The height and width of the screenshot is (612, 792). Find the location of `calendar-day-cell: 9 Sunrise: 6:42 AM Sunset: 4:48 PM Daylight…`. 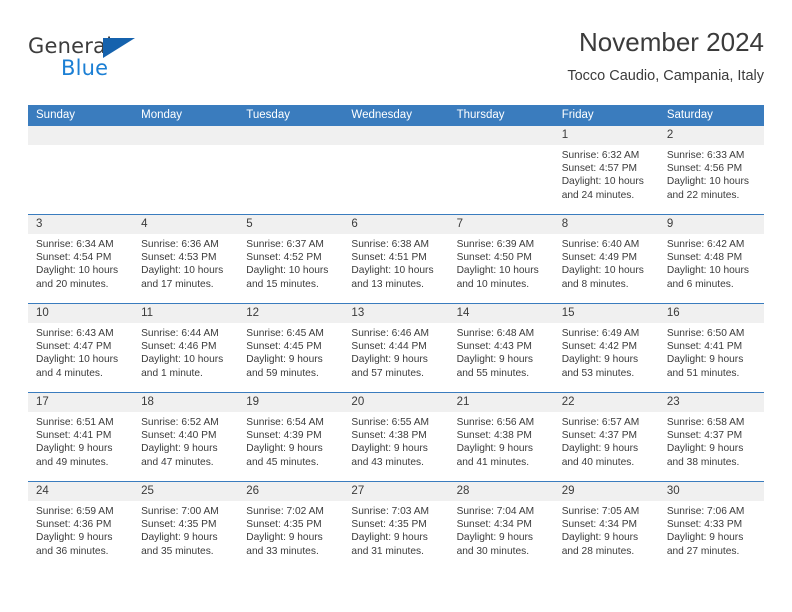

calendar-day-cell: 9 Sunrise: 6:42 AM Sunset: 4:48 PM Daylight… is located at coordinates (711, 259).